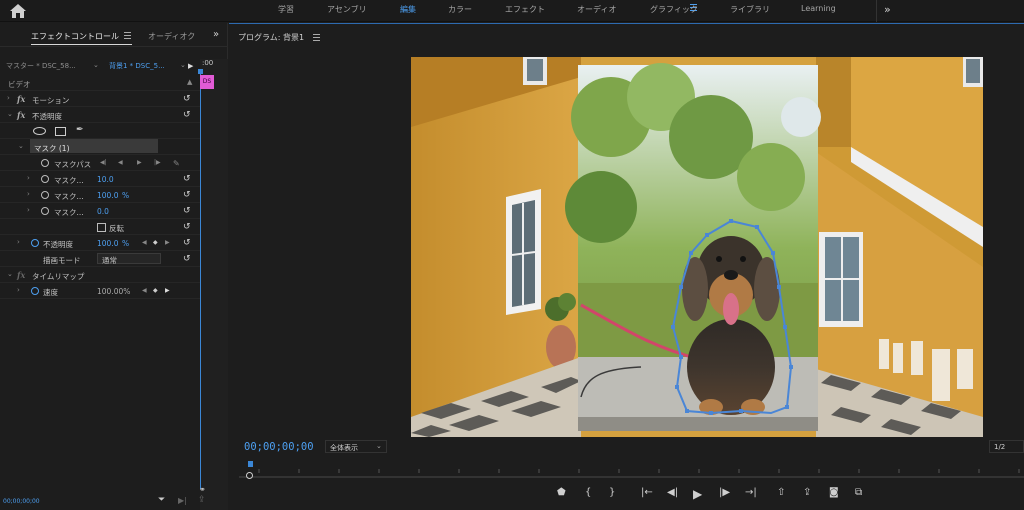 The width and height of the screenshot is (1024, 510). What do you see at coordinates (286, 9) in the screenshot?
I see `workspace-tab-learn: 学習` at bounding box center [286, 9].